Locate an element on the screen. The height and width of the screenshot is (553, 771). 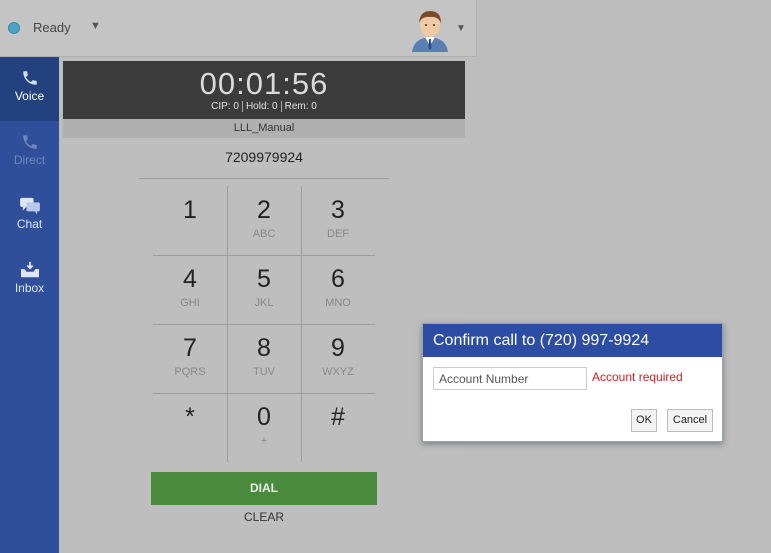
key-letters: DEF is located at coordinates (338, 234).